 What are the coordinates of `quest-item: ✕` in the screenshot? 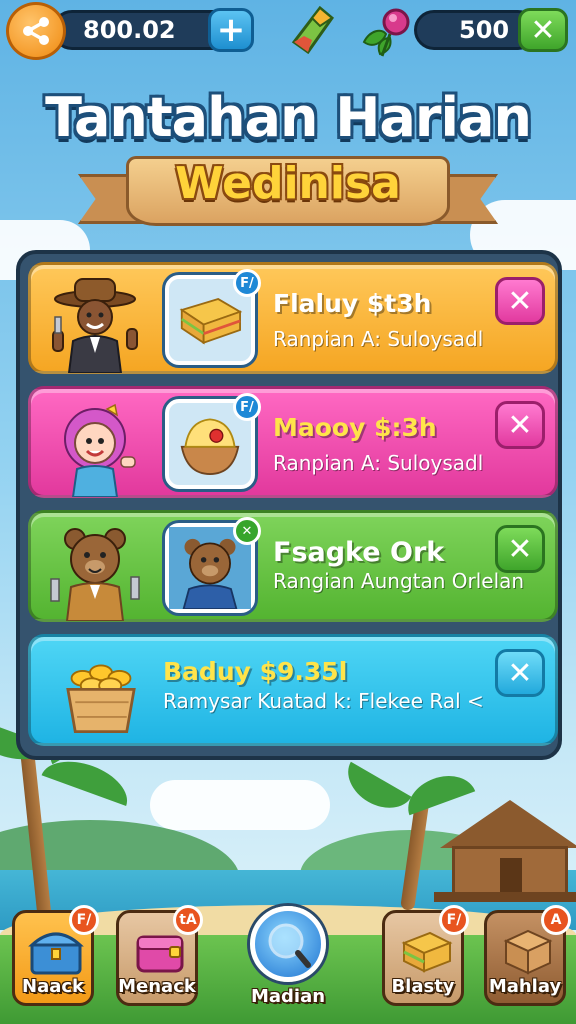 It's located at (213, 565).